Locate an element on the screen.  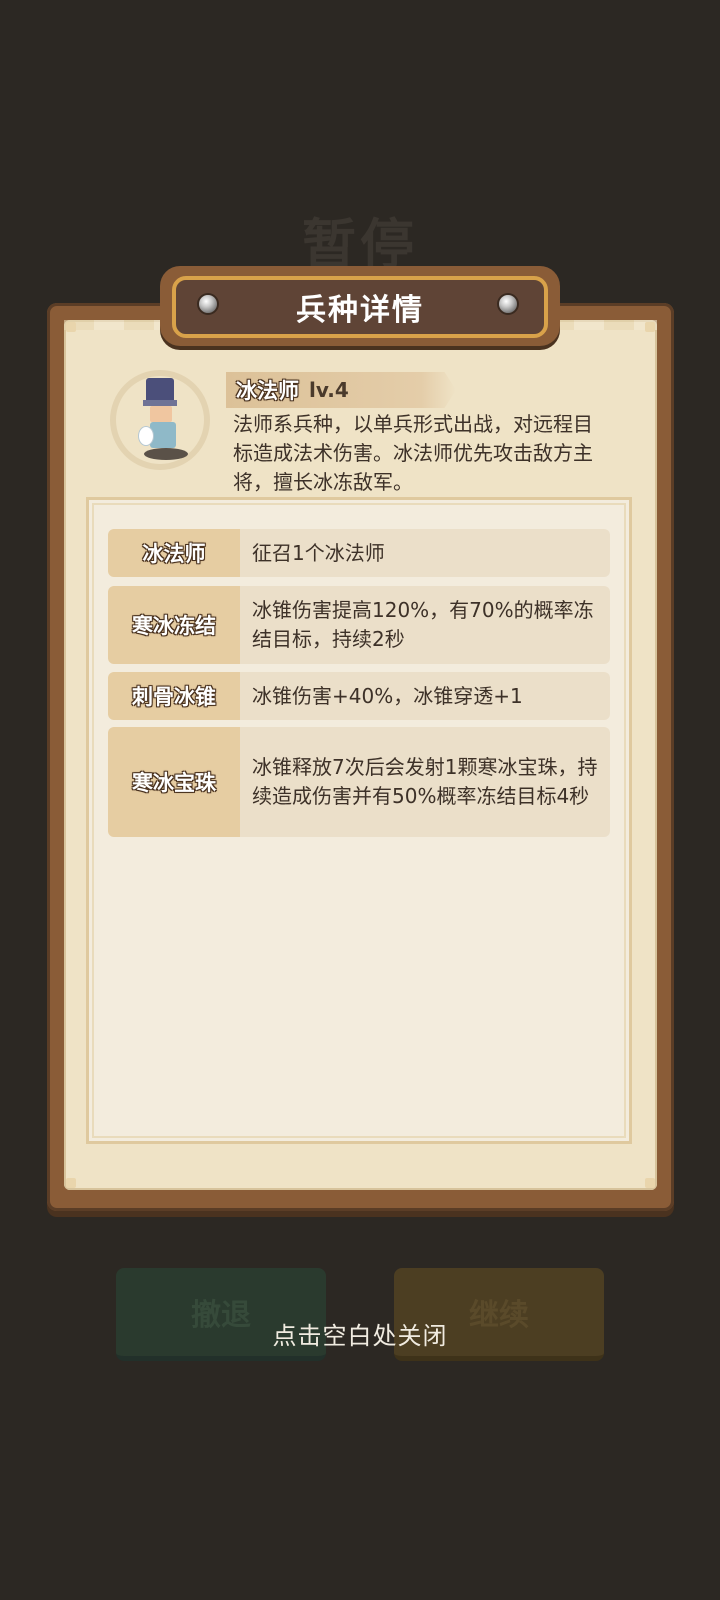
ice-mage-avatar is located at coordinates (160, 420).